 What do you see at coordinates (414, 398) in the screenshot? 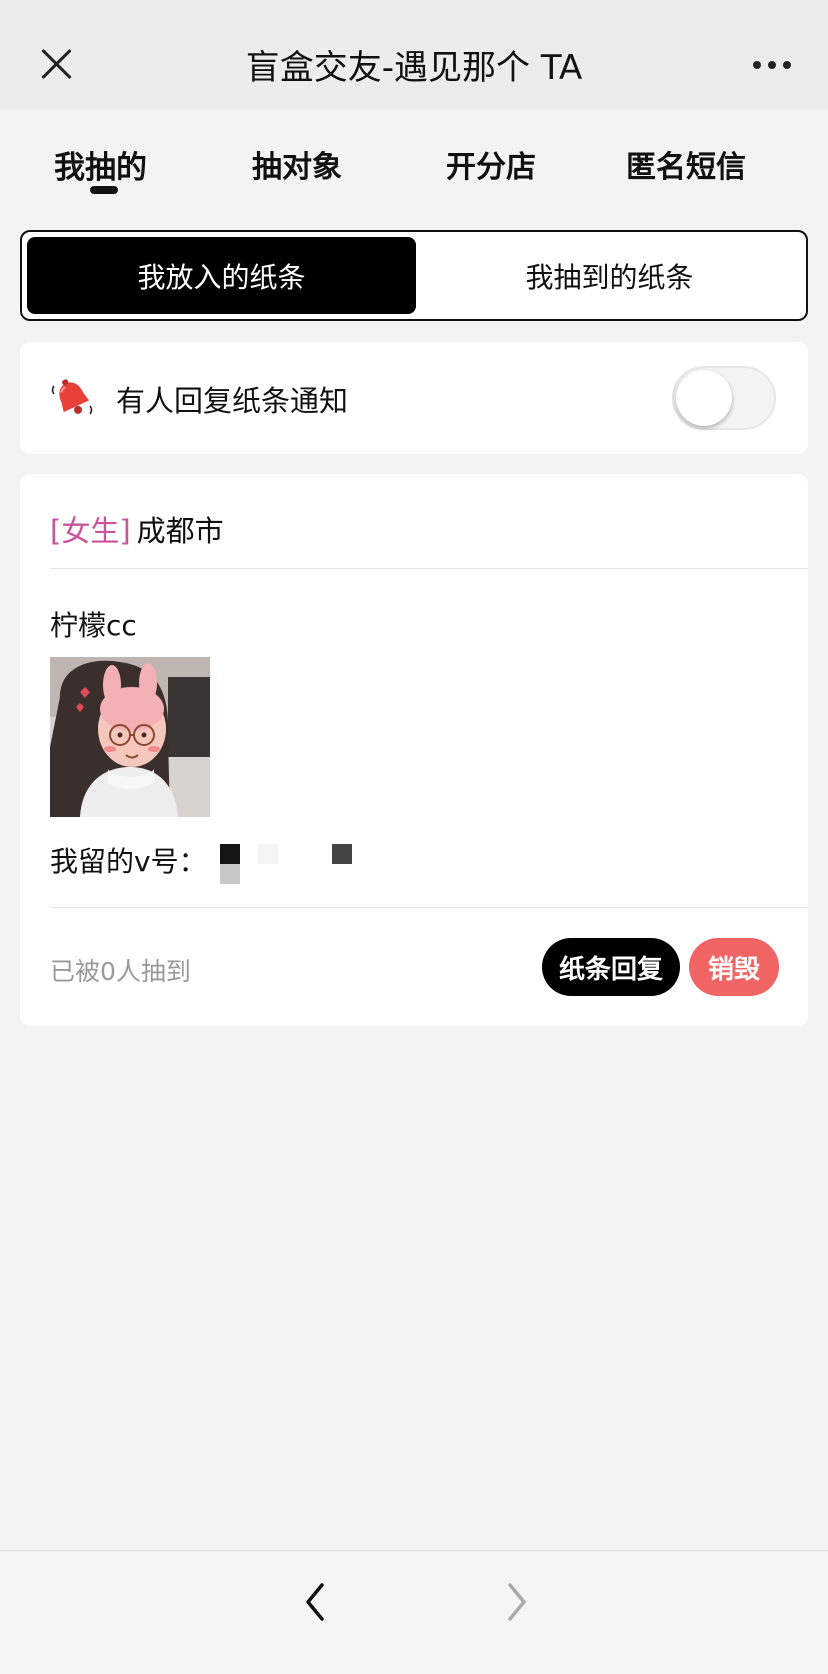
I see `reply-notification-card: 有人回复纸条通知` at bounding box center [414, 398].